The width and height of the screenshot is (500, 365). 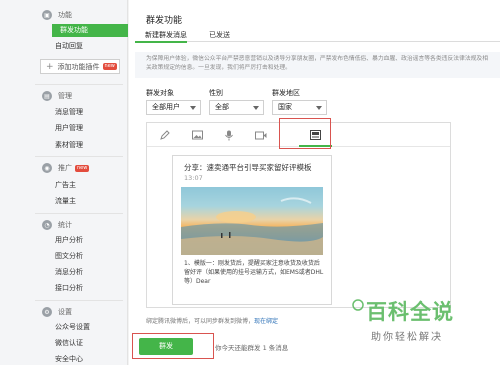 What do you see at coordinates (69, 145) in the screenshot?
I see `sidebar-item-materials: 素材管理` at bounding box center [69, 145].